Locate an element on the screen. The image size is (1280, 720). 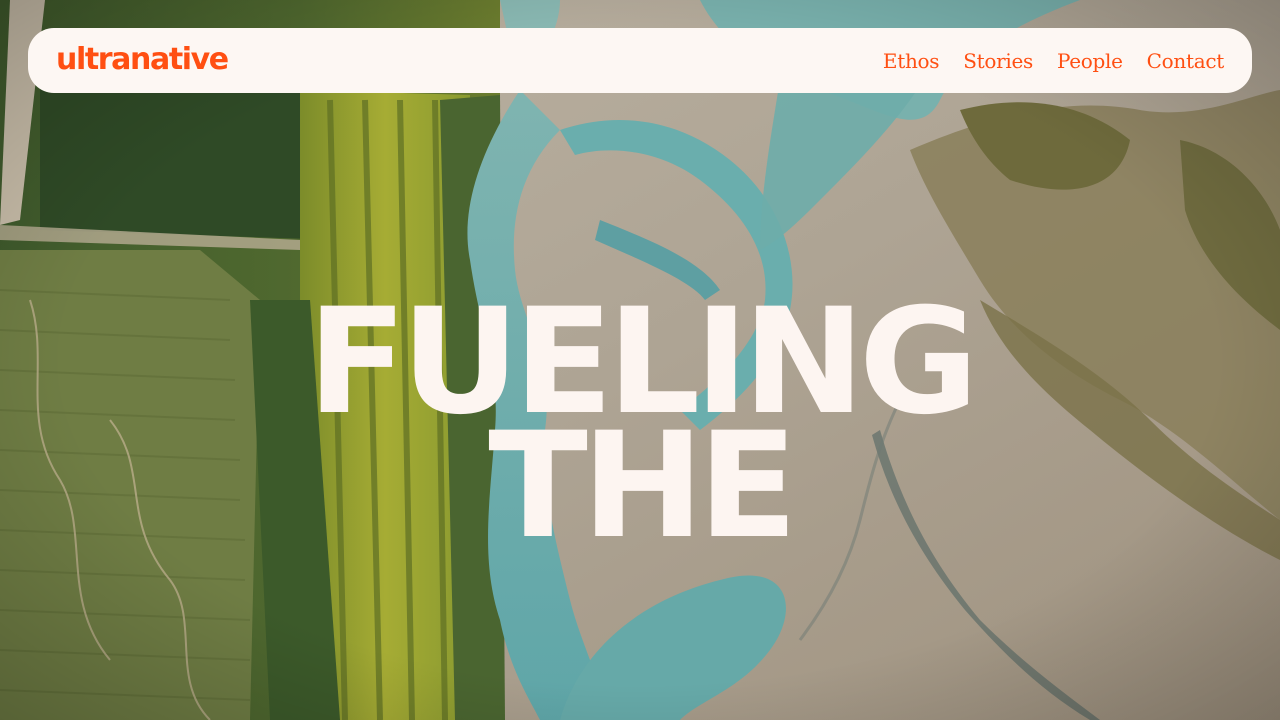
nav-links: Ethos Stories People Contact is located at coordinates (1053, 61).